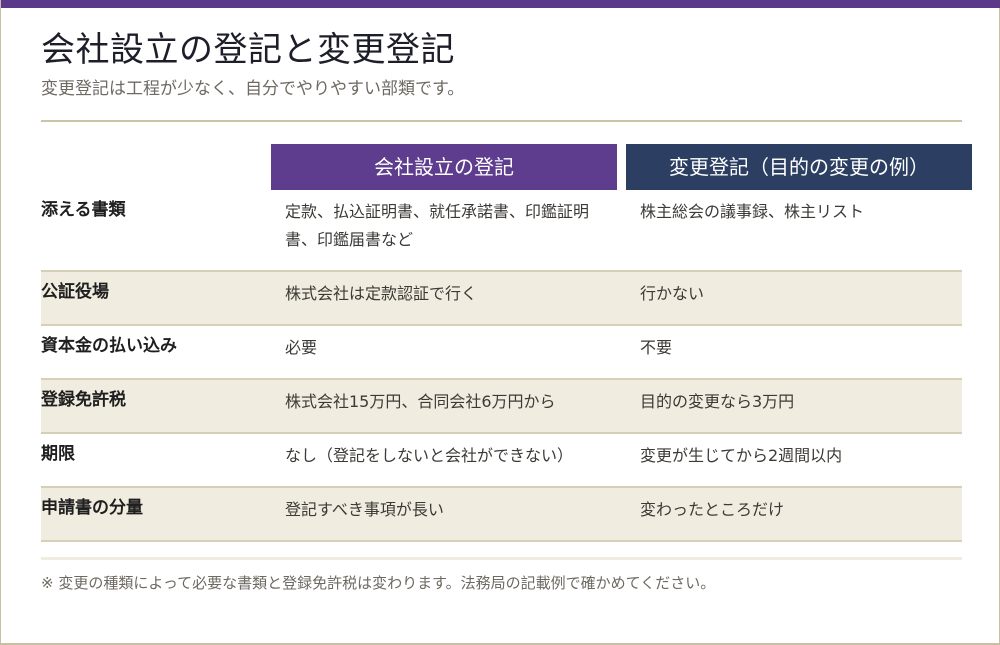 The image size is (1000, 645). What do you see at coordinates (501, 353) in the screenshot?
I see `table-row-capital-payment: 資本金の払い込み 必要 不要` at bounding box center [501, 353].